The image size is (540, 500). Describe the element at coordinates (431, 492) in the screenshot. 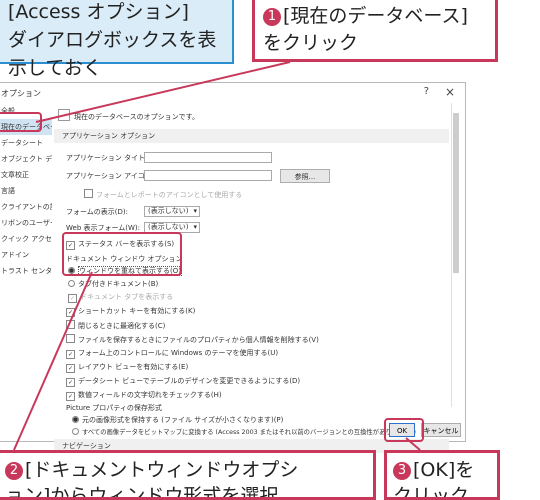

I see `step-3-line-2: クリック` at that location.